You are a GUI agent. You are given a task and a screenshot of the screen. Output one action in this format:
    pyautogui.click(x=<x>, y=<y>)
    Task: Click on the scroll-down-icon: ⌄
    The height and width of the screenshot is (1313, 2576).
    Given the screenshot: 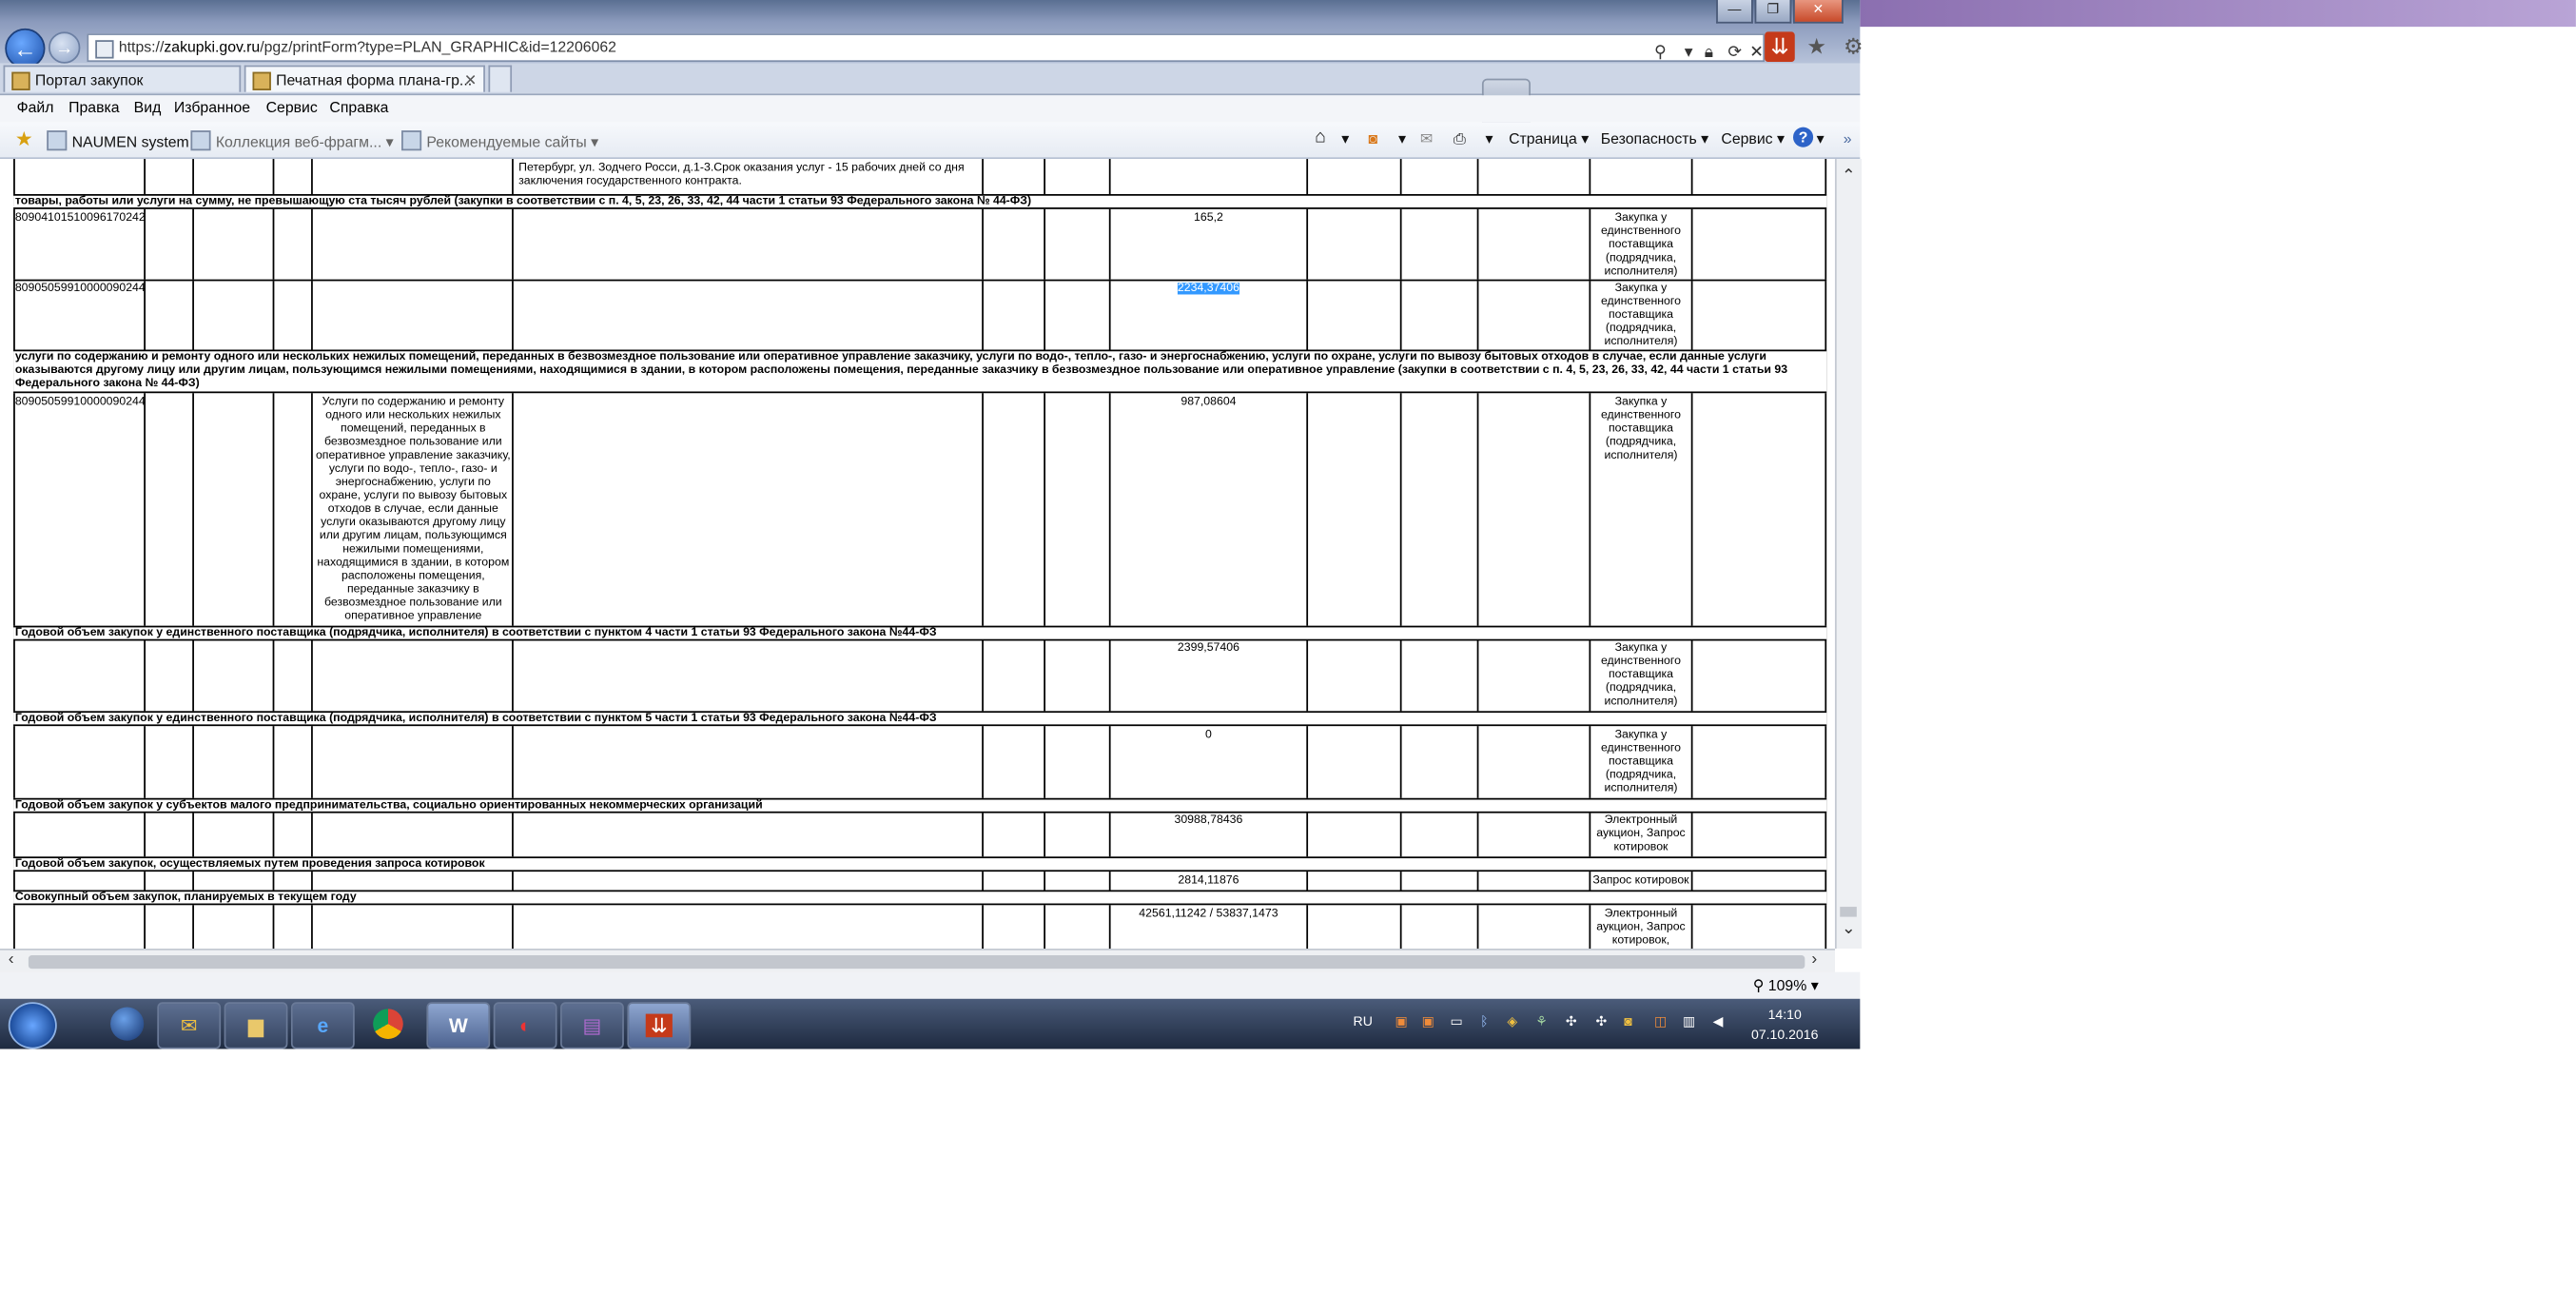 What is the action you would take?
    pyautogui.click(x=1849, y=929)
    